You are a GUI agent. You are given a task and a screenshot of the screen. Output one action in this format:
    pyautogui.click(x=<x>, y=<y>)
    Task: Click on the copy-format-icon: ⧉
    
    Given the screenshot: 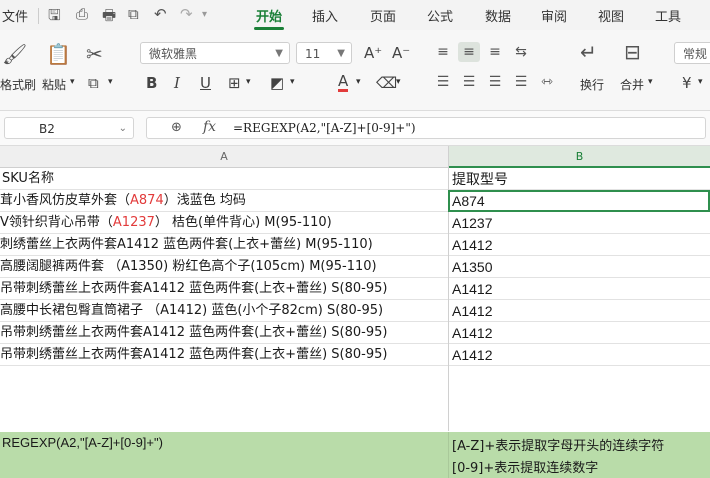 What is the action you would take?
    pyautogui.click(x=93, y=83)
    